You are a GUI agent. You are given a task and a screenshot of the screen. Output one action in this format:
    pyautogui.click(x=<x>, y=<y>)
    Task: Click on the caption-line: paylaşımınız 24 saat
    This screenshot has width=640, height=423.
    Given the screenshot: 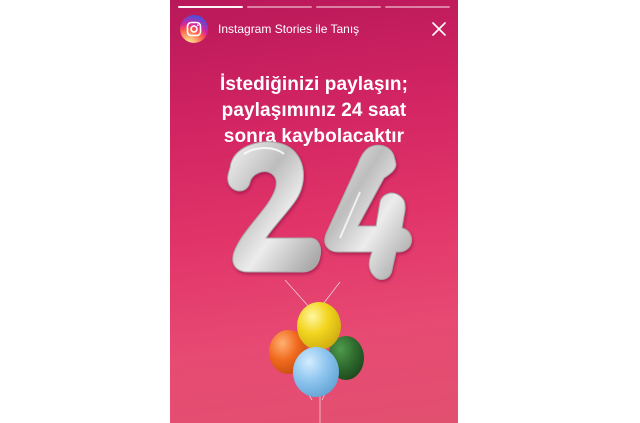 What is the action you would take?
    pyautogui.click(x=314, y=110)
    